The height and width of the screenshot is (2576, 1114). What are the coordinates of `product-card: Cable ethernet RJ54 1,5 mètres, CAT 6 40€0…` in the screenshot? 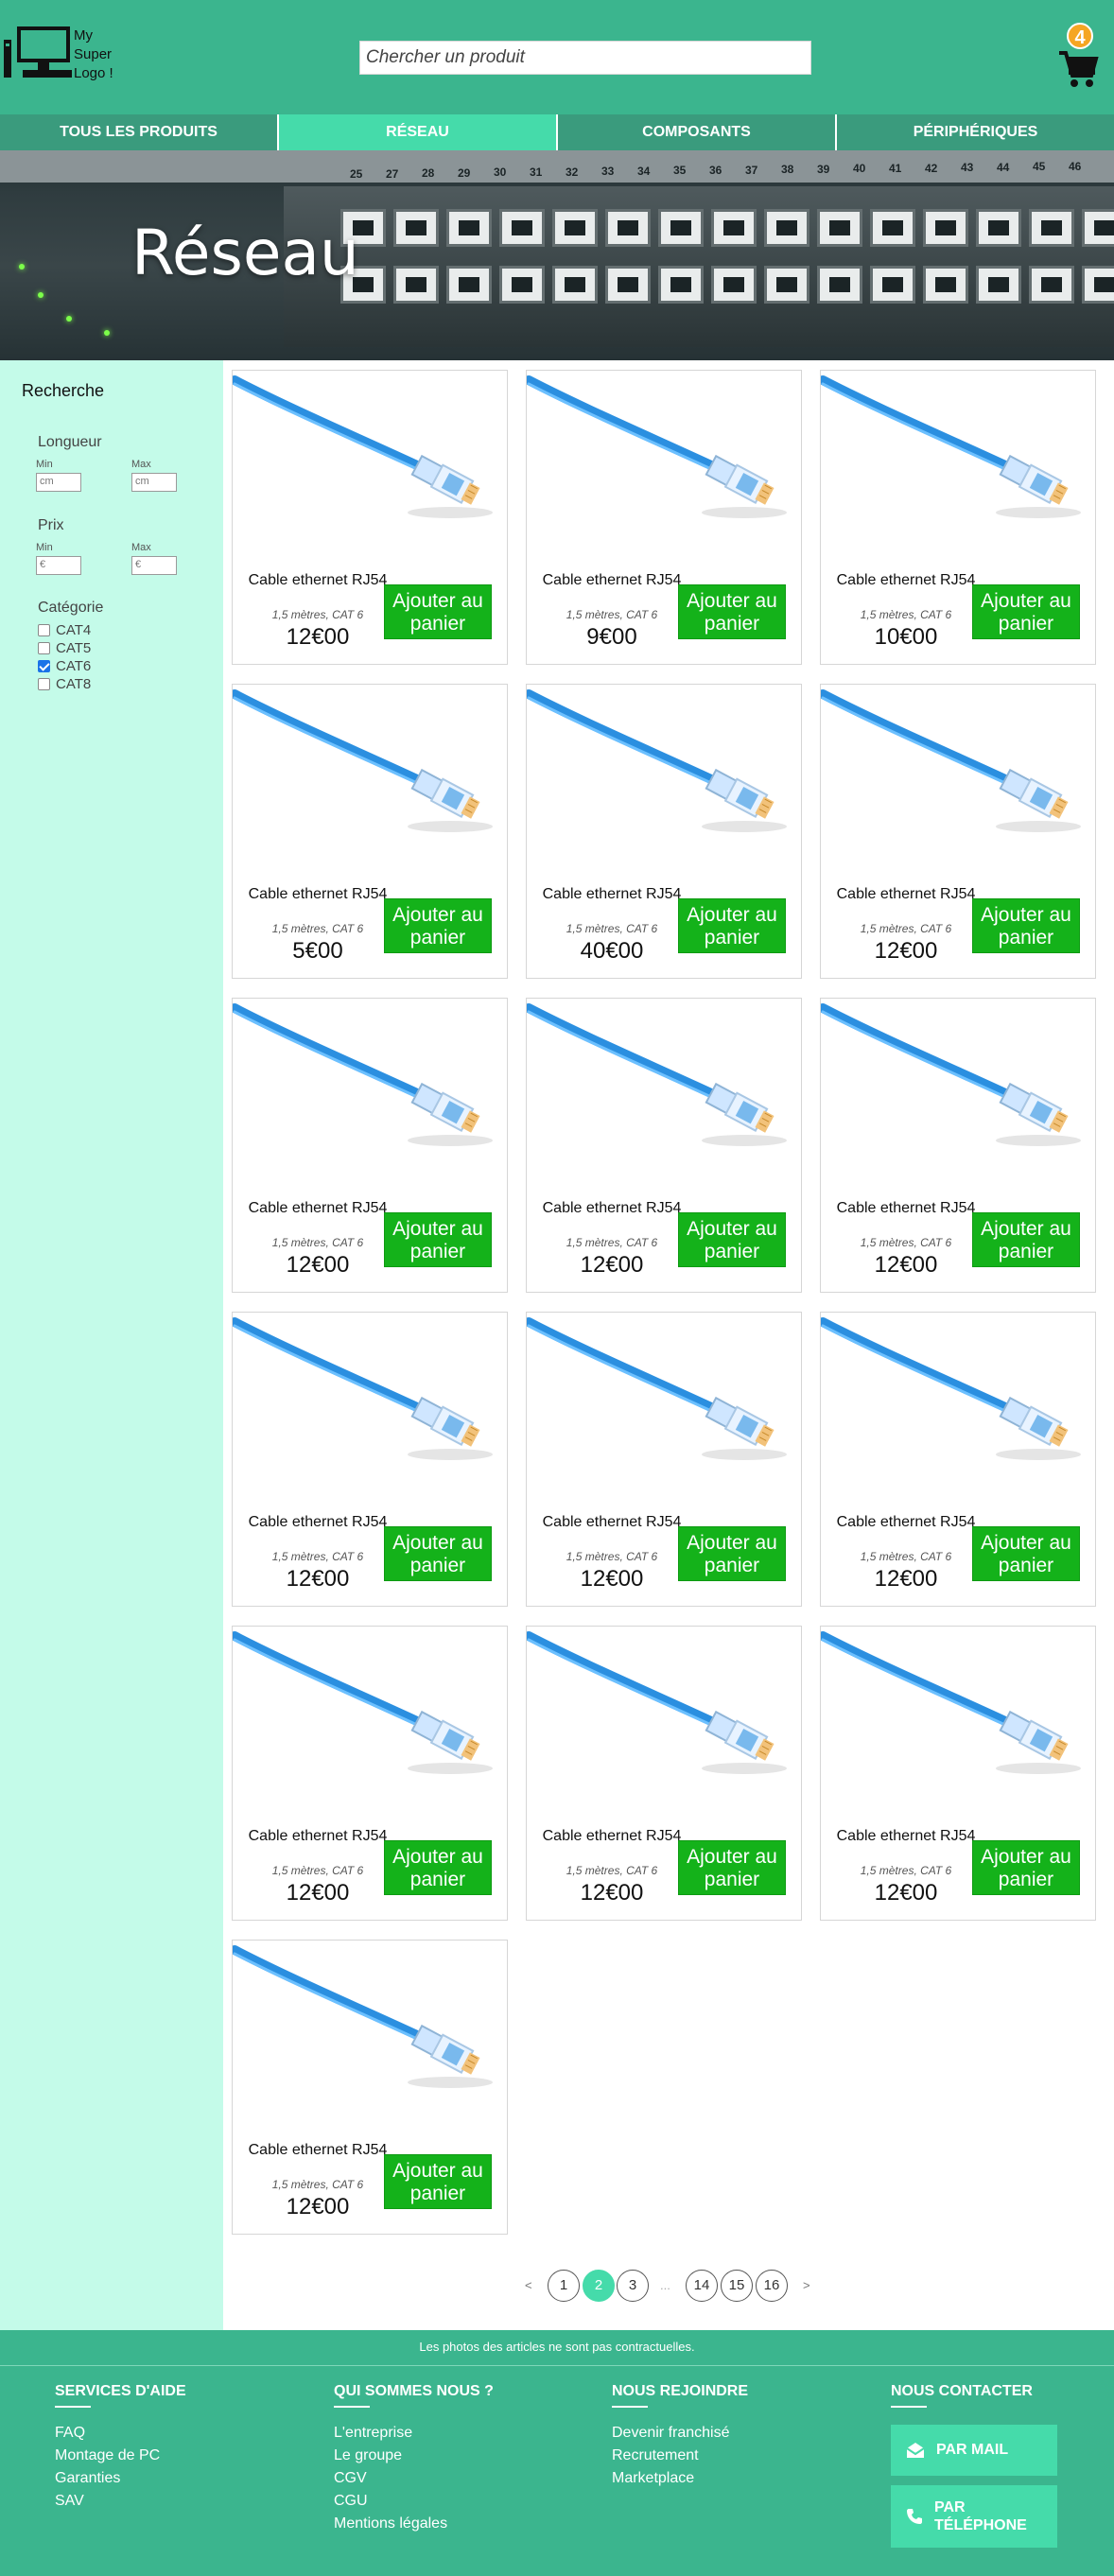 It's located at (664, 831).